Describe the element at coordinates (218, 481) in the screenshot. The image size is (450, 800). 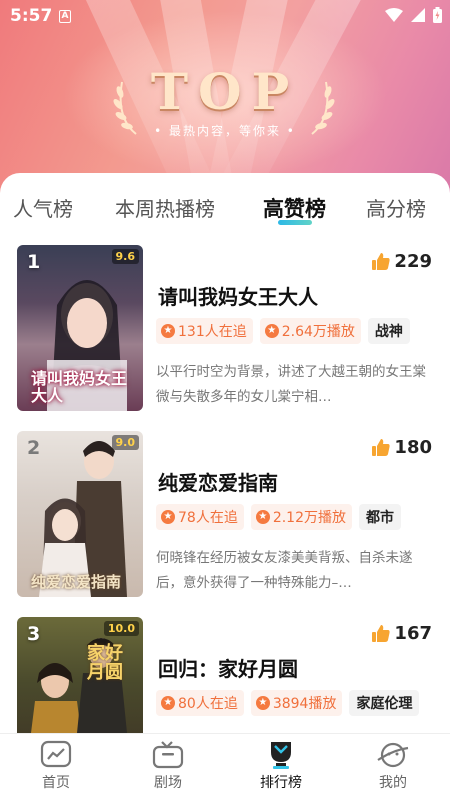
I see `drama-title: 纯爱恋爱指南` at that location.